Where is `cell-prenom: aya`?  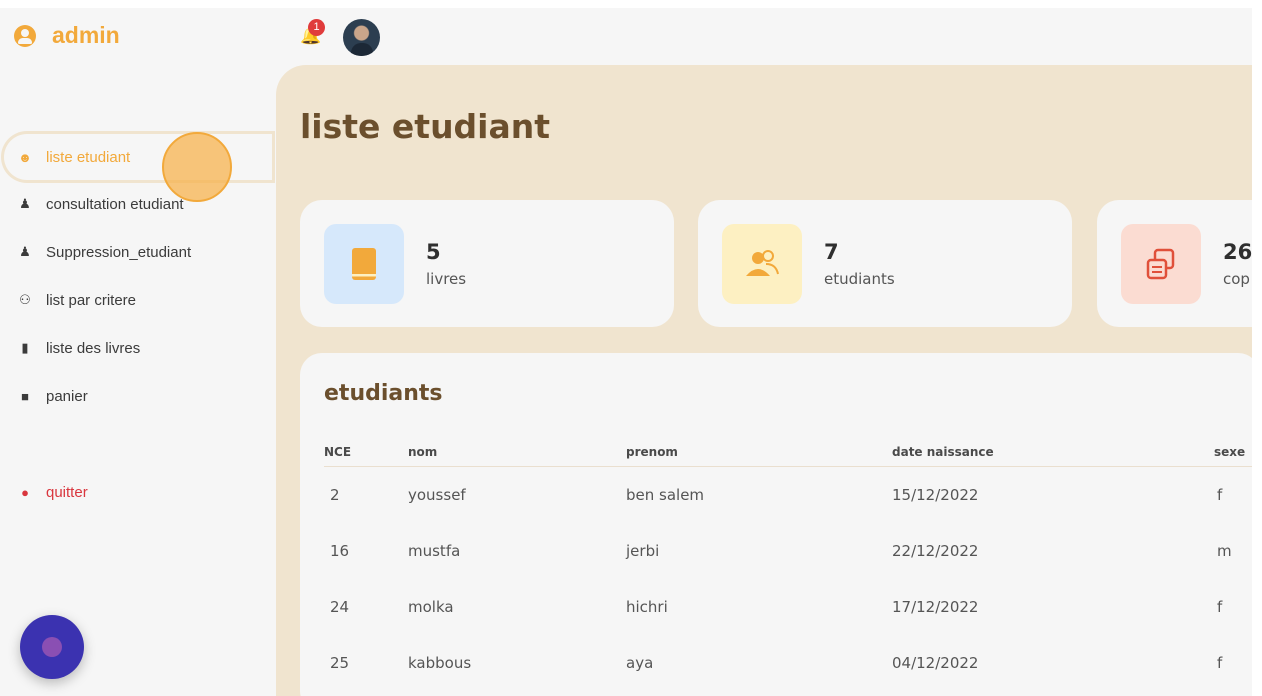
cell-prenom: aya is located at coordinates (640, 663).